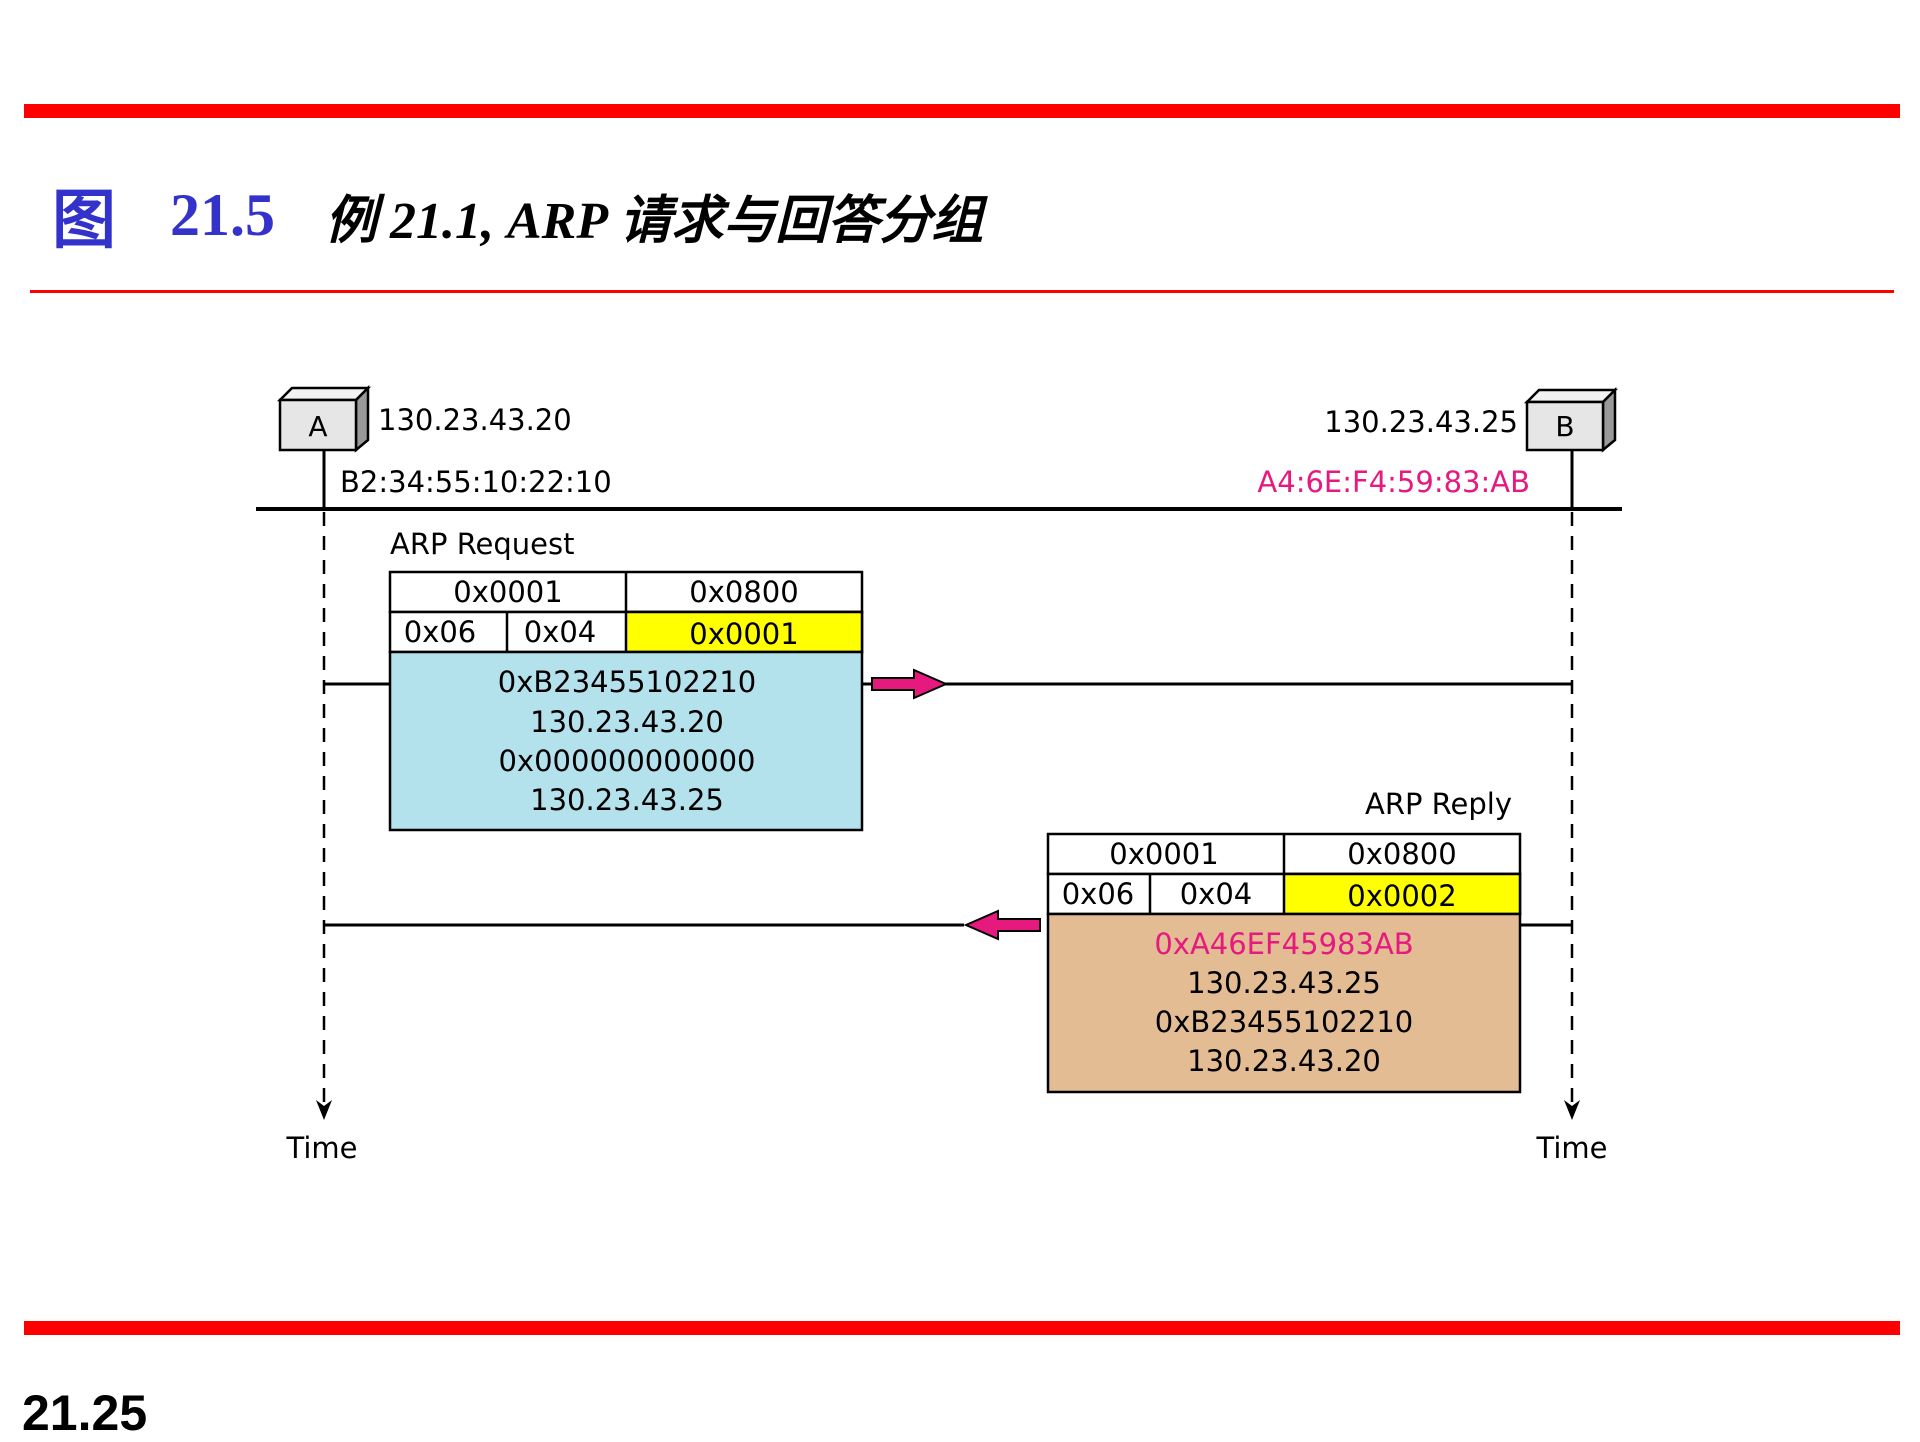  What do you see at coordinates (1401, 896) in the screenshot?
I see `reply-operation: 0x0002` at bounding box center [1401, 896].